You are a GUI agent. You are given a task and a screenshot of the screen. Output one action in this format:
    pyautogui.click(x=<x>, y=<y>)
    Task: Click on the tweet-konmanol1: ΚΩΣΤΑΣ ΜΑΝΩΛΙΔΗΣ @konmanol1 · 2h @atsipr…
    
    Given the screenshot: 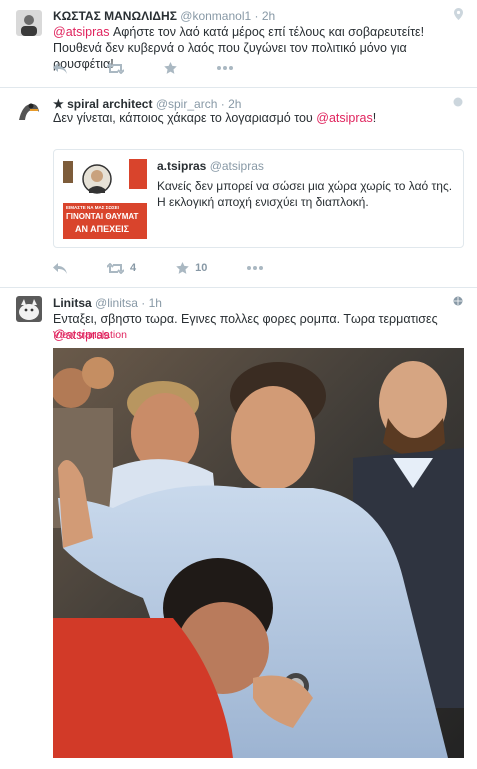 What is the action you would take?
    pyautogui.click(x=238, y=44)
    